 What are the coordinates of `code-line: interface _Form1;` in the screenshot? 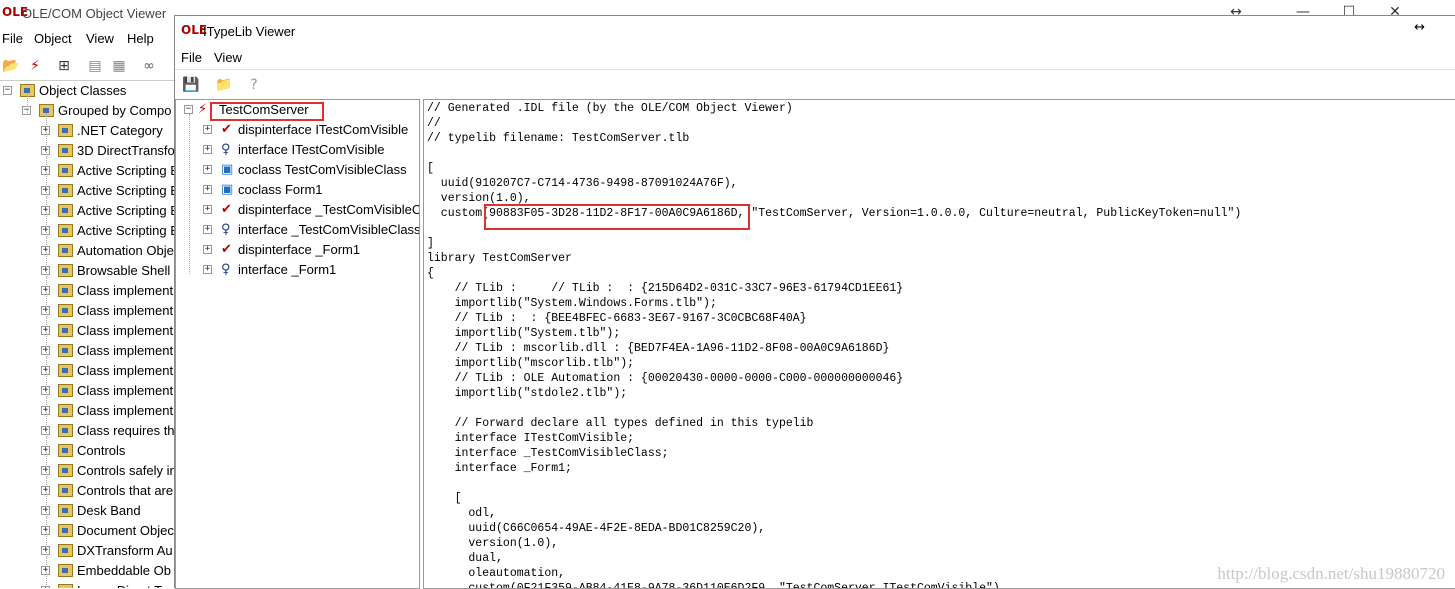 It's located at (499, 468).